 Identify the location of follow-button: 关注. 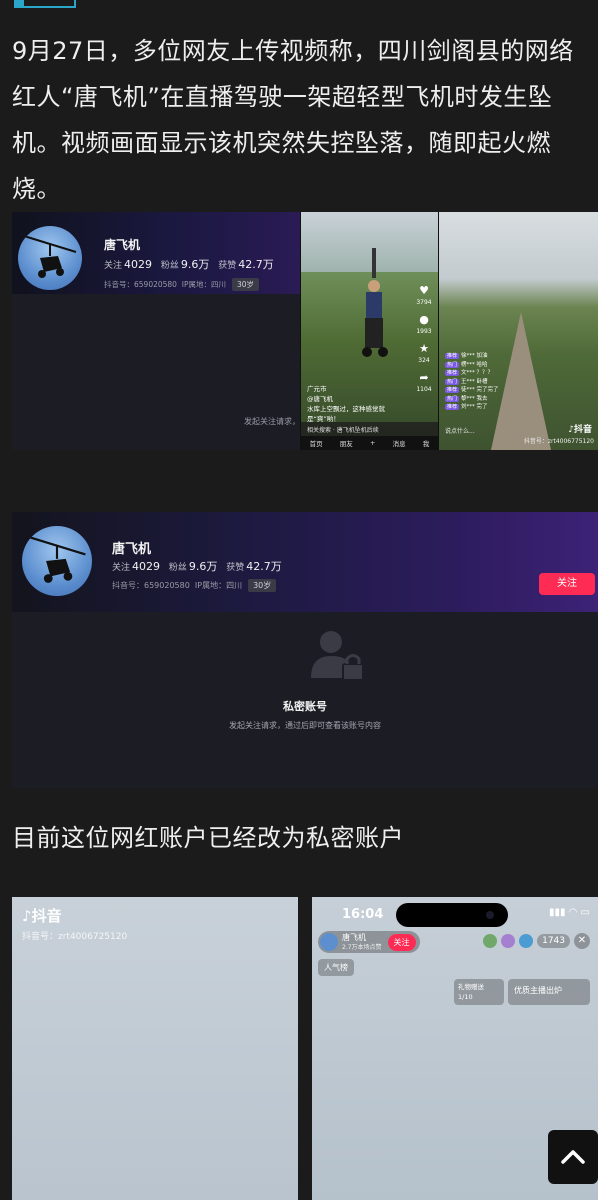
(567, 584).